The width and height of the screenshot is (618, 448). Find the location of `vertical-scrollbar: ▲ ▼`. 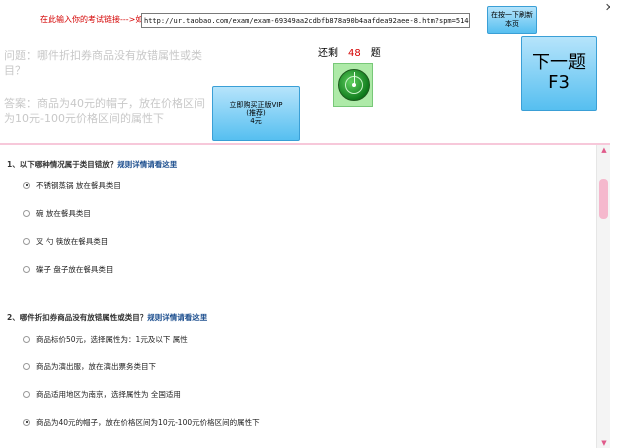

vertical-scrollbar: ▲ ▼ is located at coordinates (603, 296).